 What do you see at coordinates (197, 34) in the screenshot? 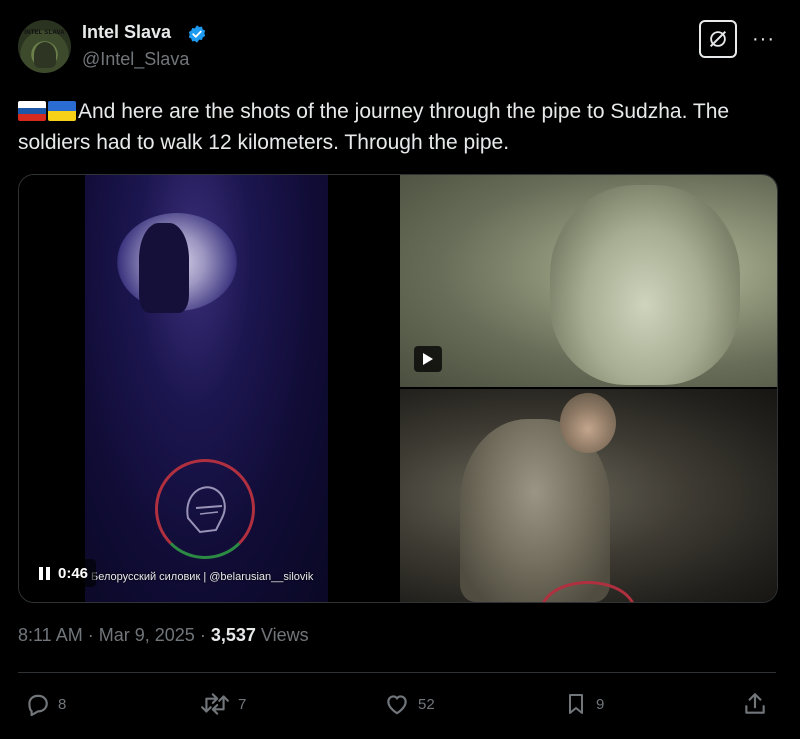
I see `verified-badge-icon` at bounding box center [197, 34].